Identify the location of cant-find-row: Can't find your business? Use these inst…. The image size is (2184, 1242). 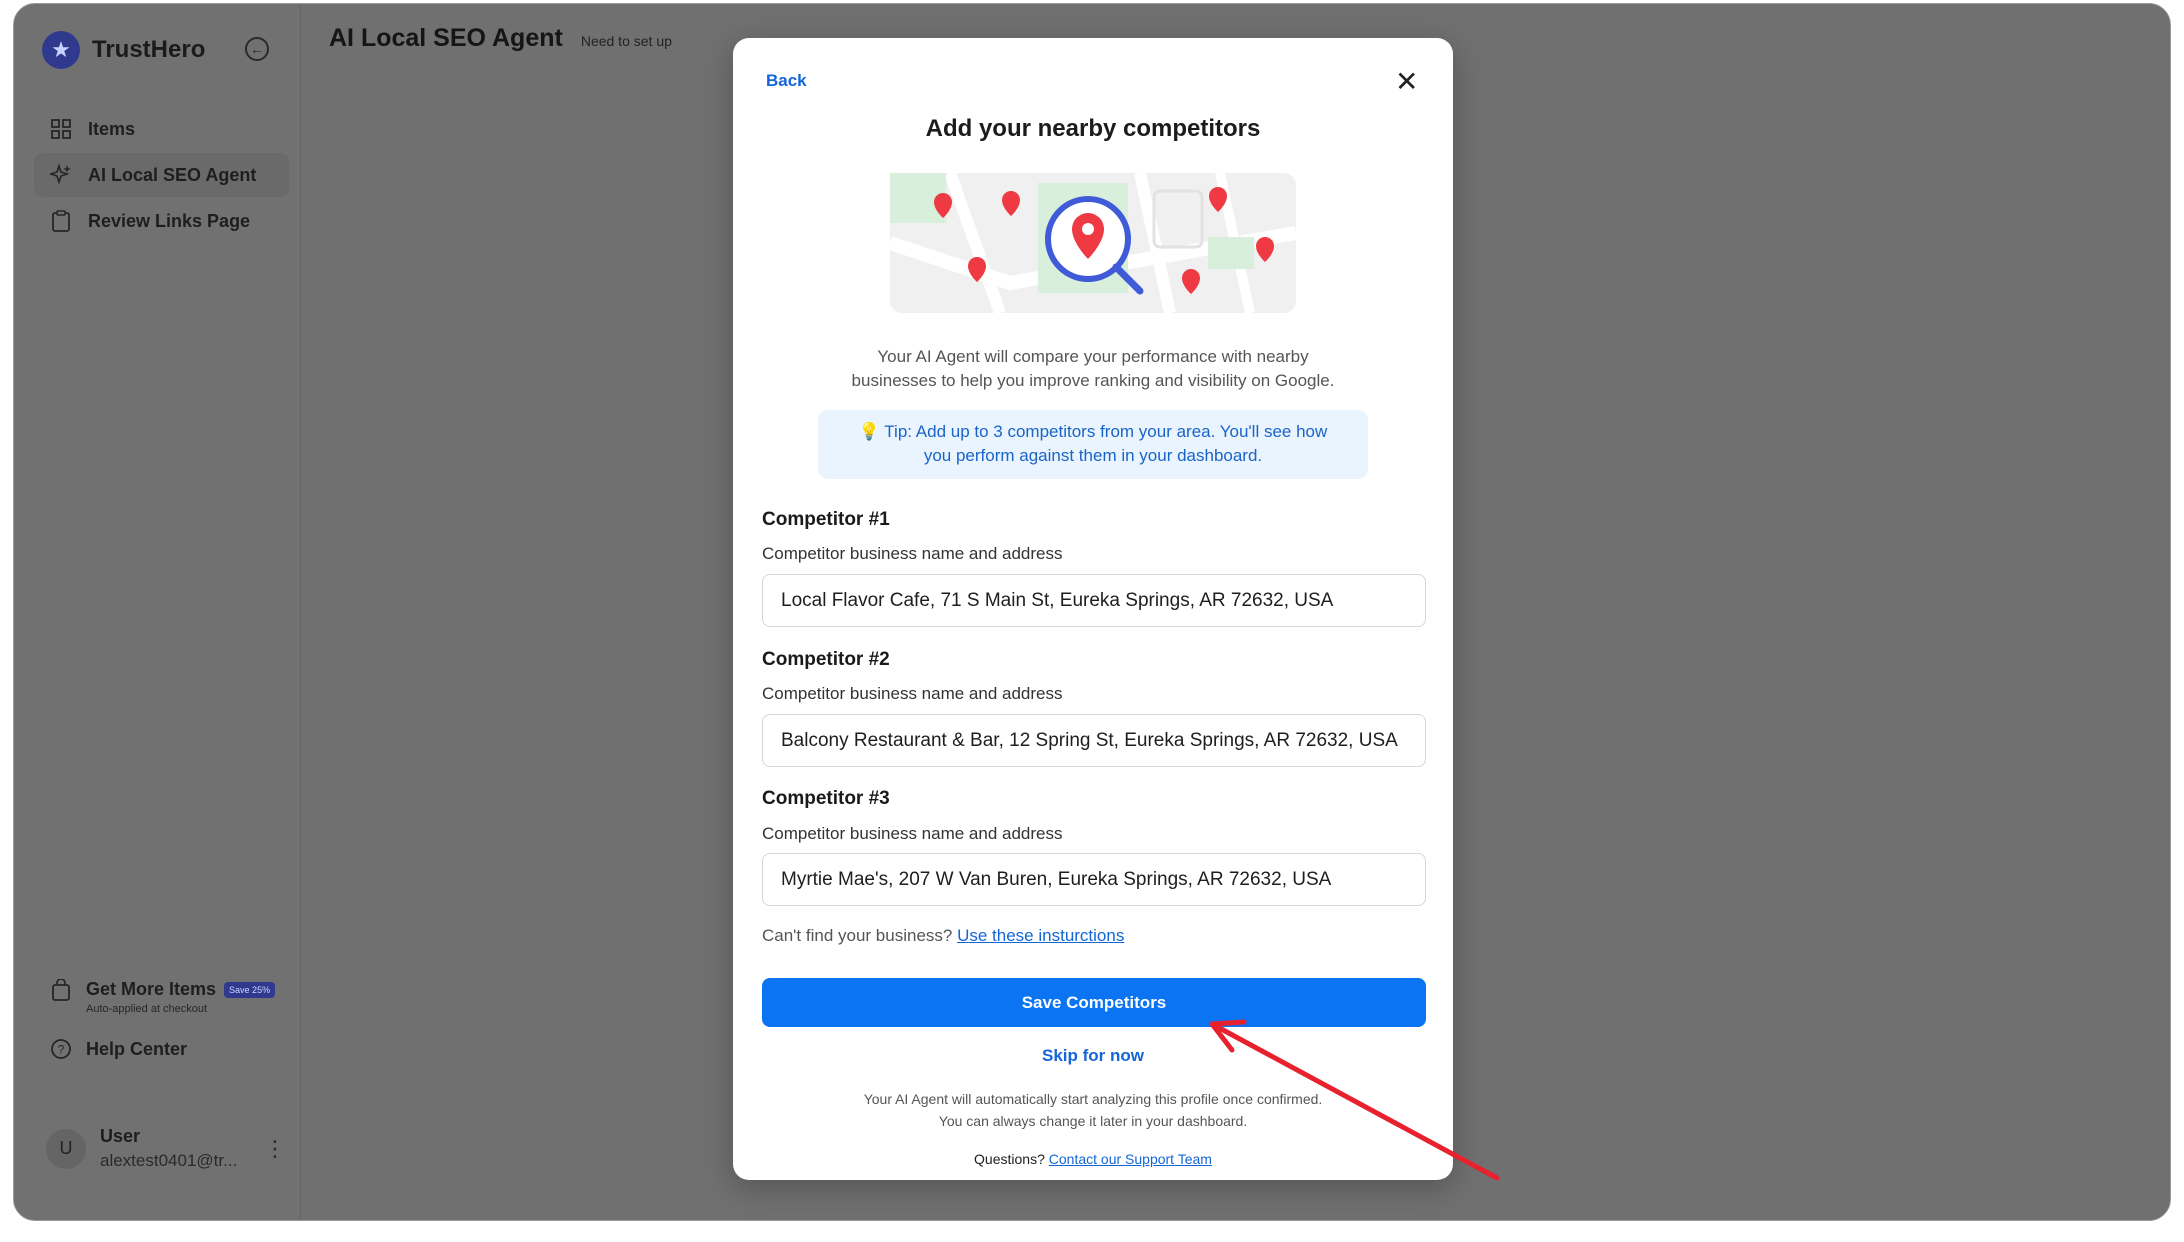
(943, 936).